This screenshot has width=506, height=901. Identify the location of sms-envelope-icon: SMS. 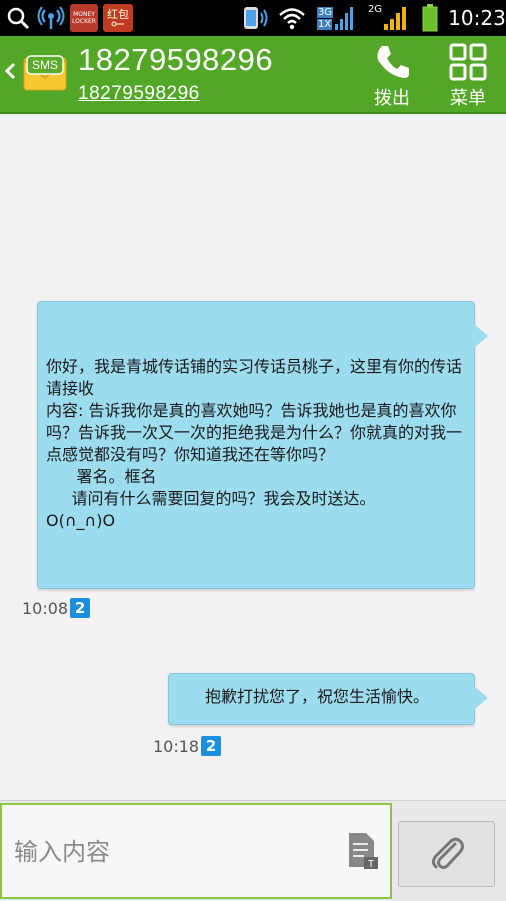
(45, 71).